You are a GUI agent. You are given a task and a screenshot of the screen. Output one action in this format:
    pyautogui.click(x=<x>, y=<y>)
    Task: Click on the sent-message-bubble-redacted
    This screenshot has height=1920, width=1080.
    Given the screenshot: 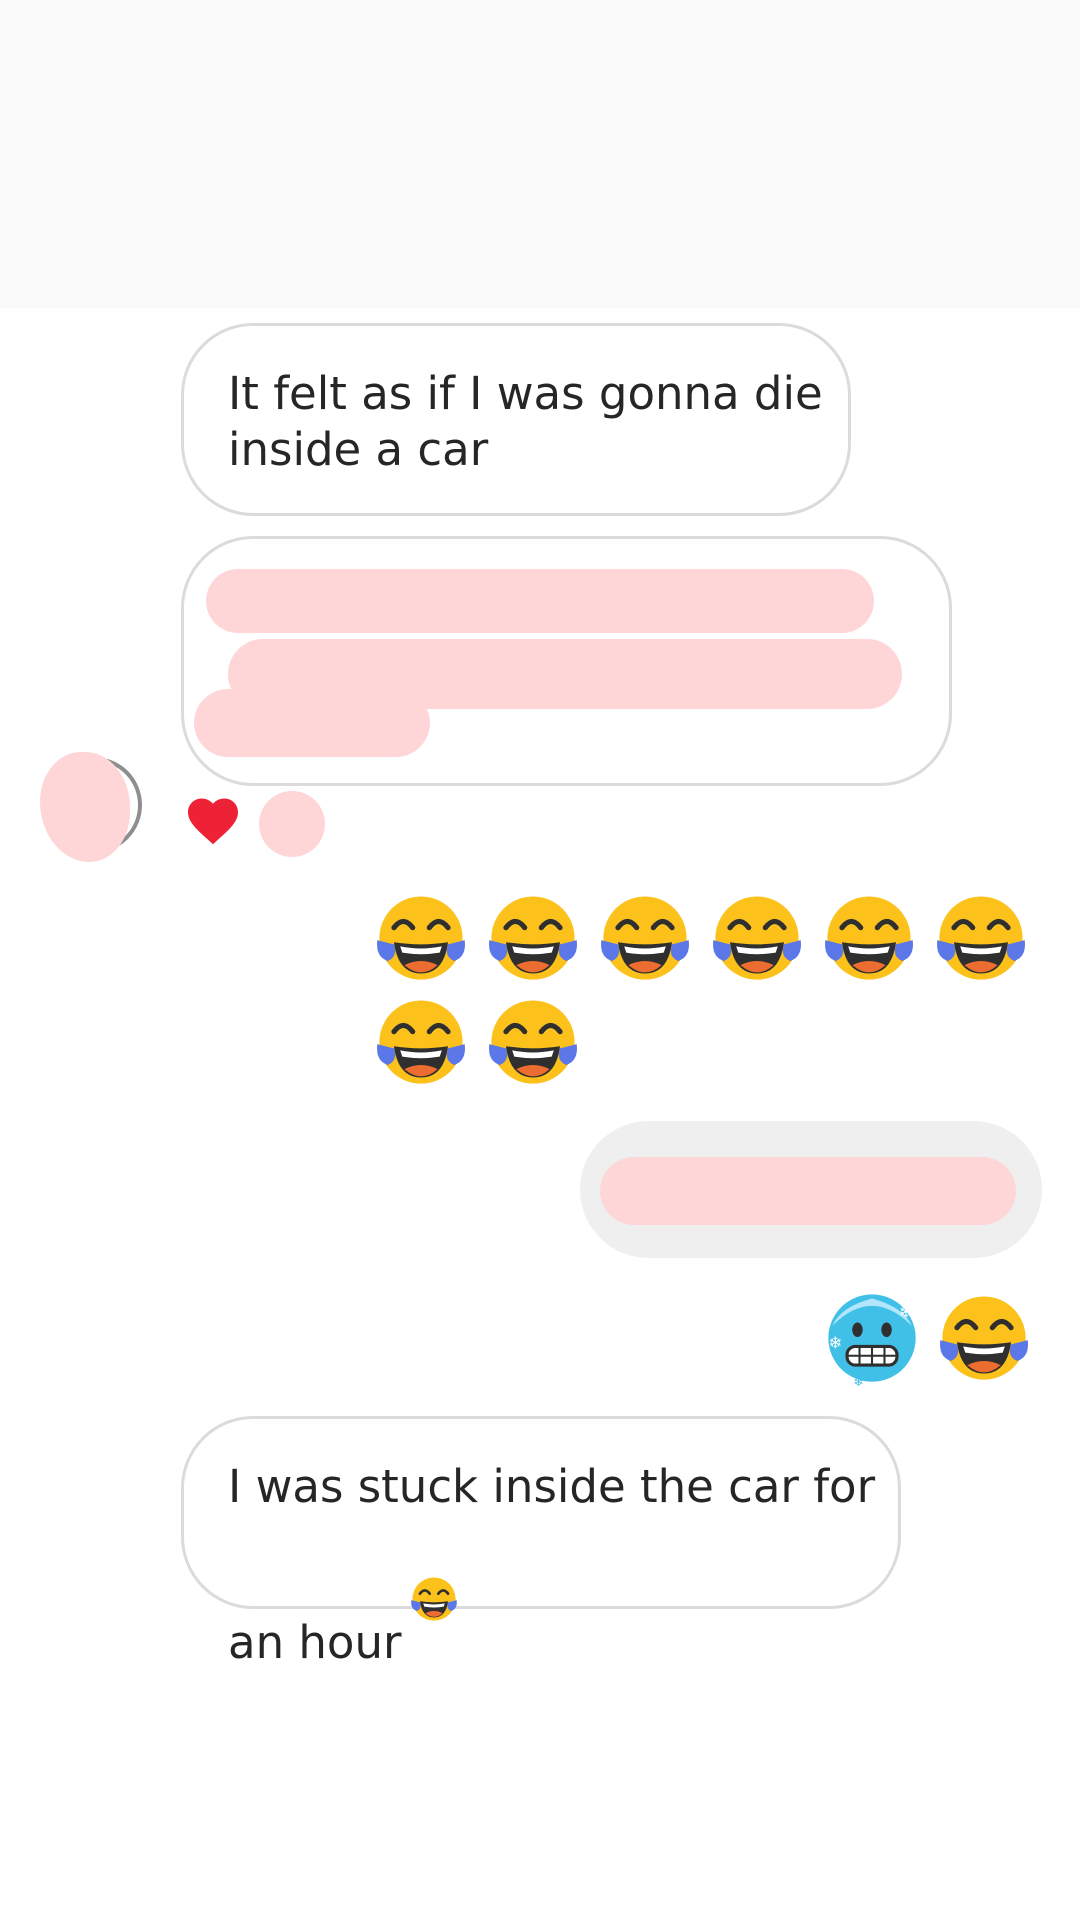 What is the action you would take?
    pyautogui.click(x=811, y=1189)
    